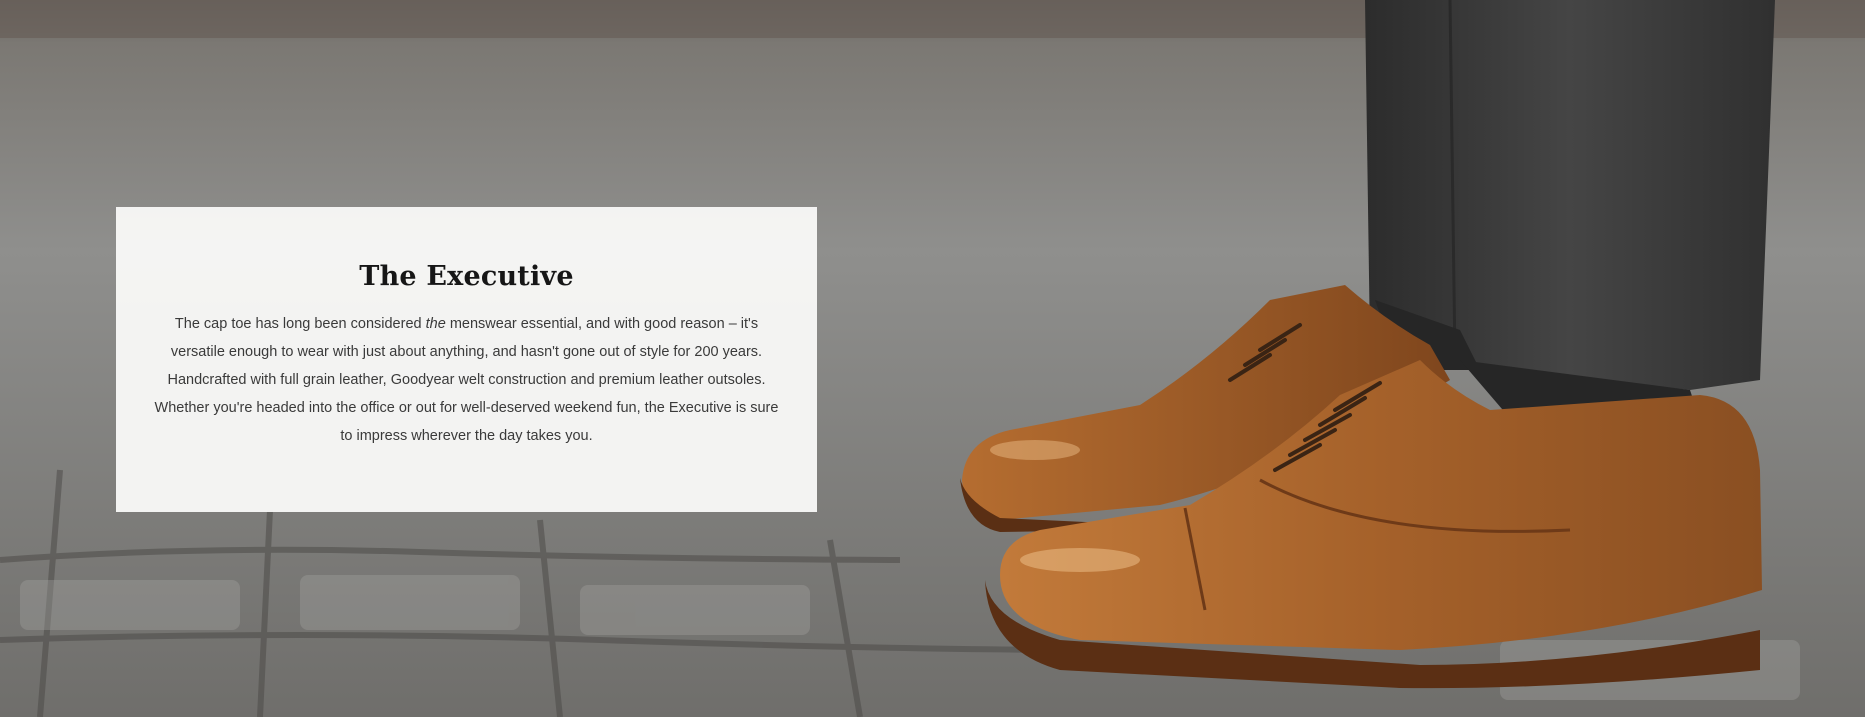 The image size is (1865, 717). I want to click on description-text-start: The cap toe has long been considered, so click(300, 324).